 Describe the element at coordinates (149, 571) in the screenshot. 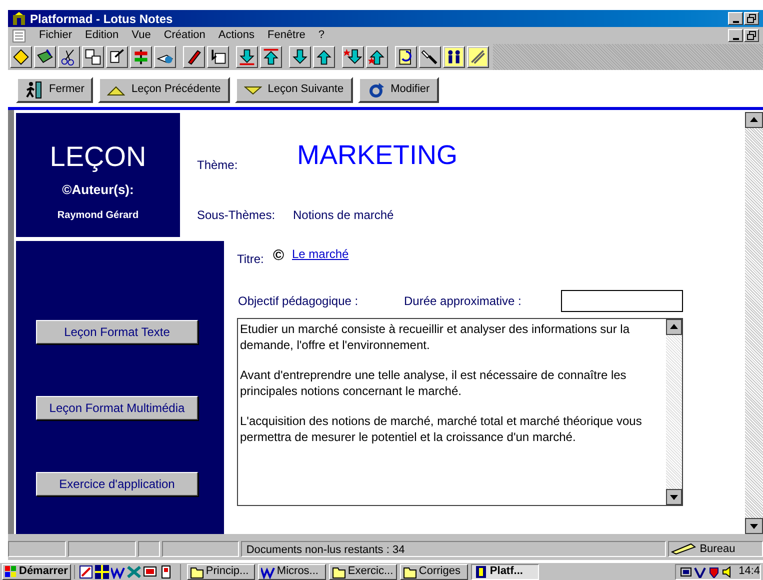

I see `monitor-icon` at that location.